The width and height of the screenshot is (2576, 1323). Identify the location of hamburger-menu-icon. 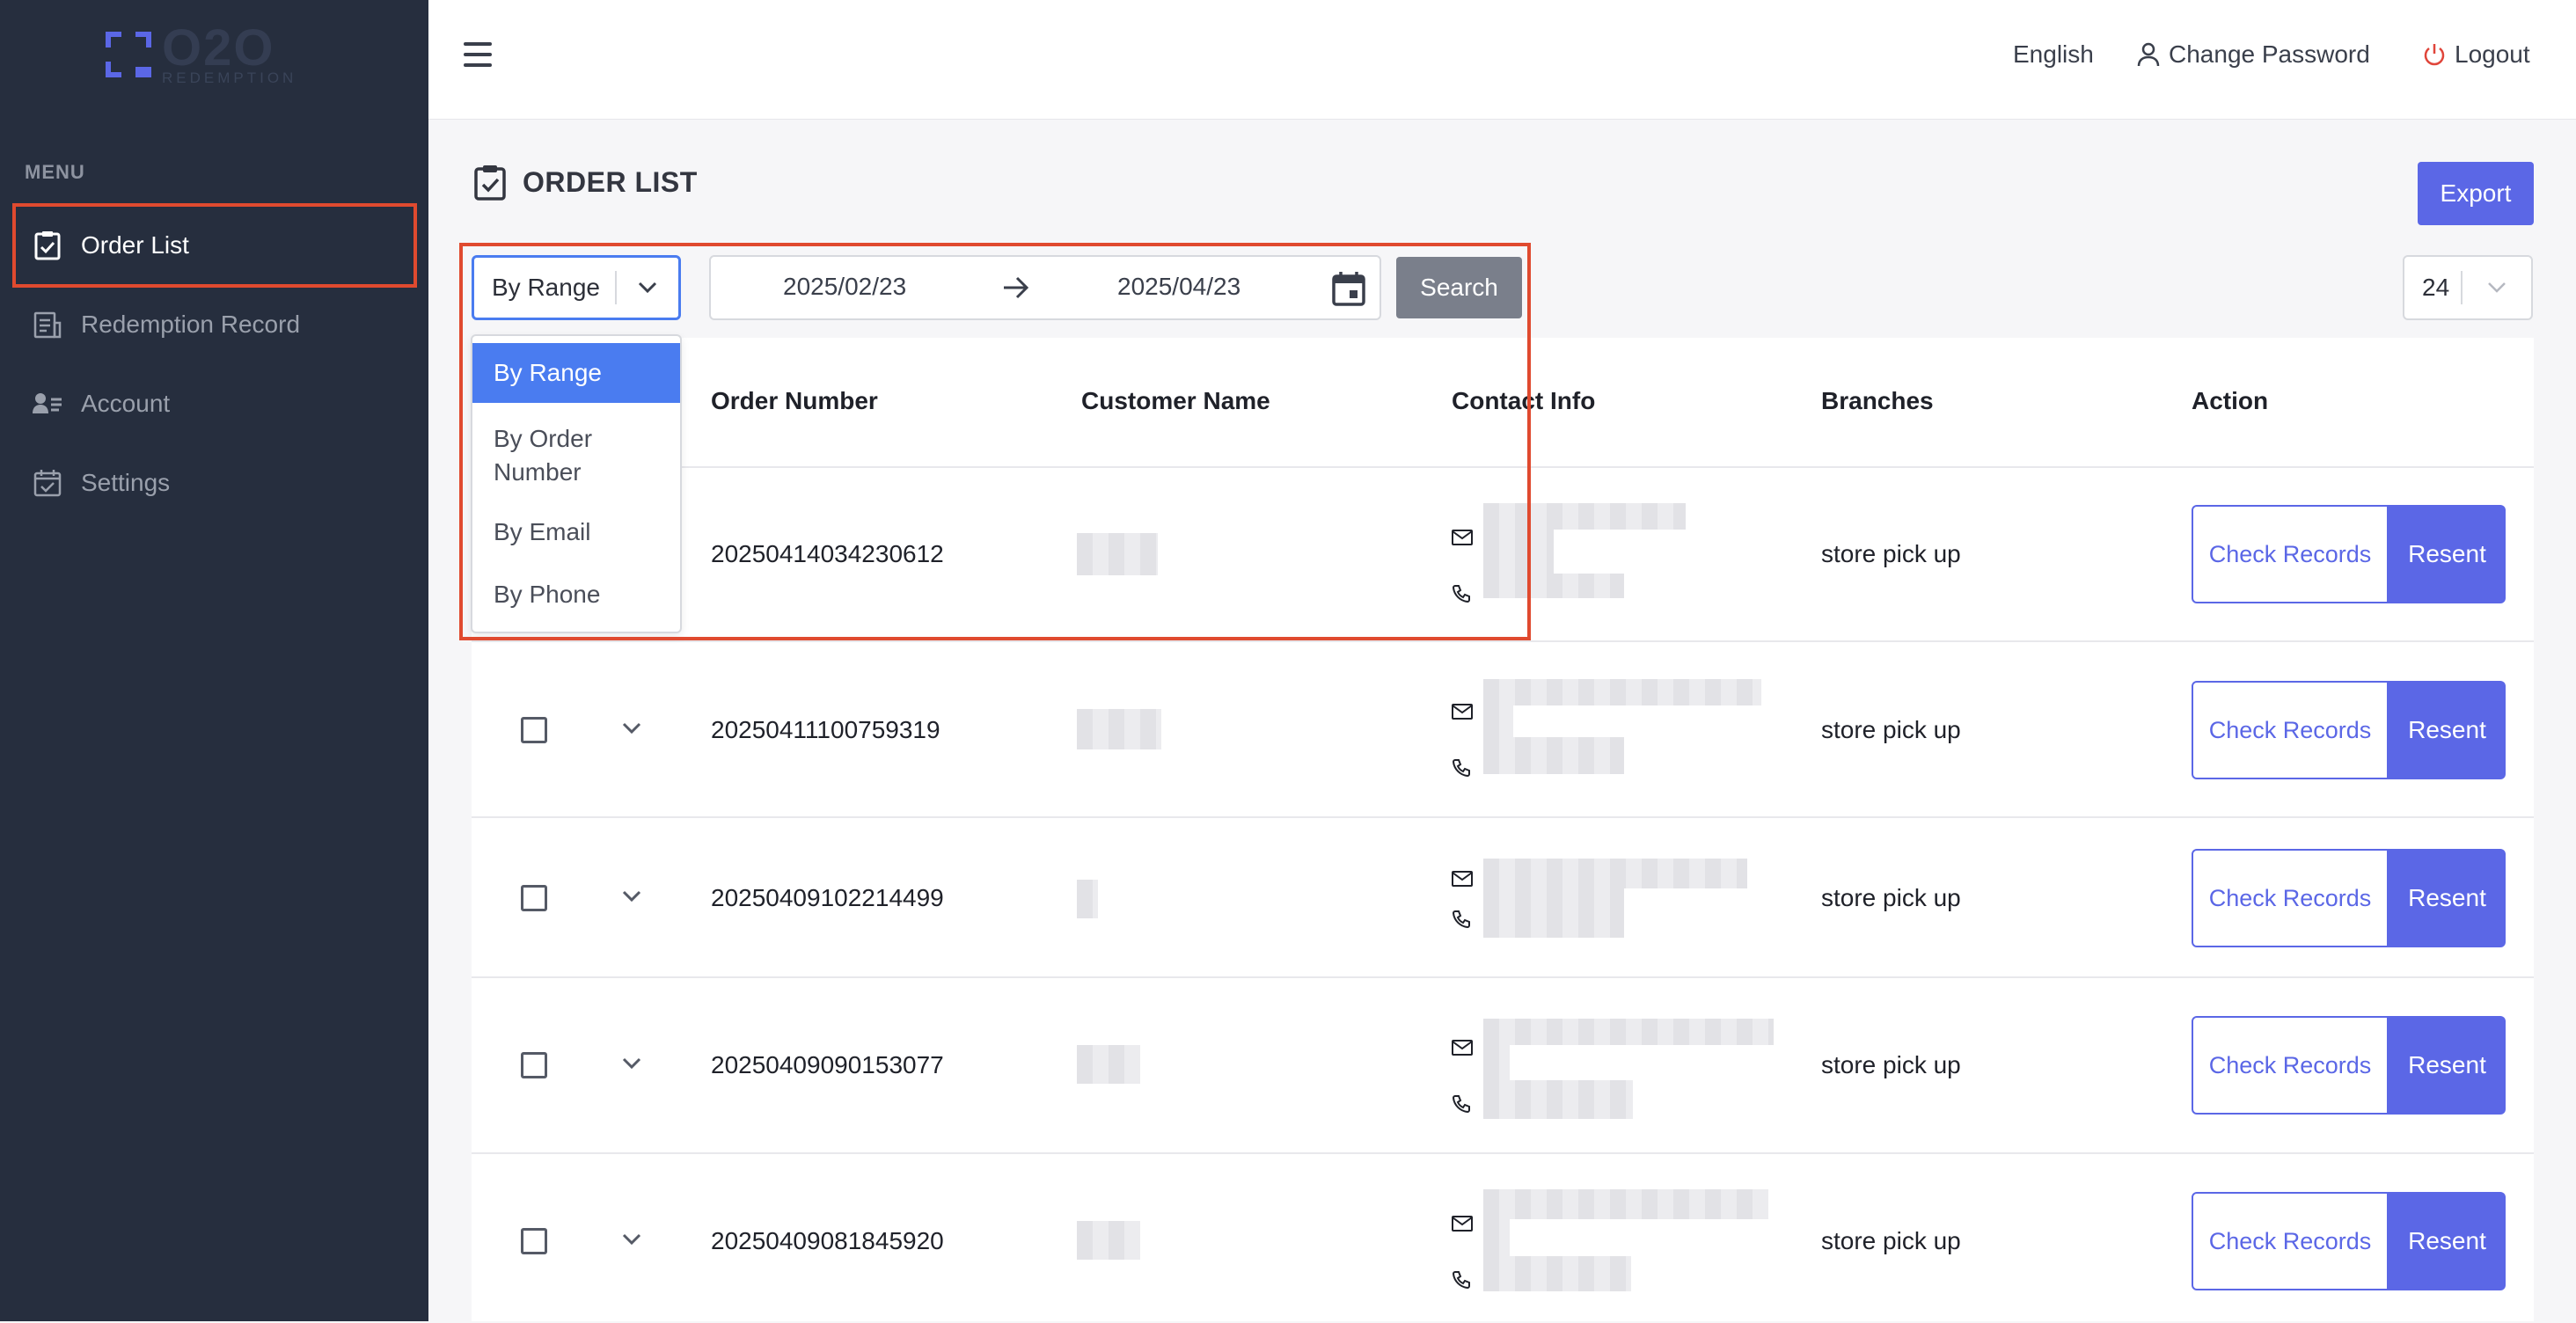
(478, 54).